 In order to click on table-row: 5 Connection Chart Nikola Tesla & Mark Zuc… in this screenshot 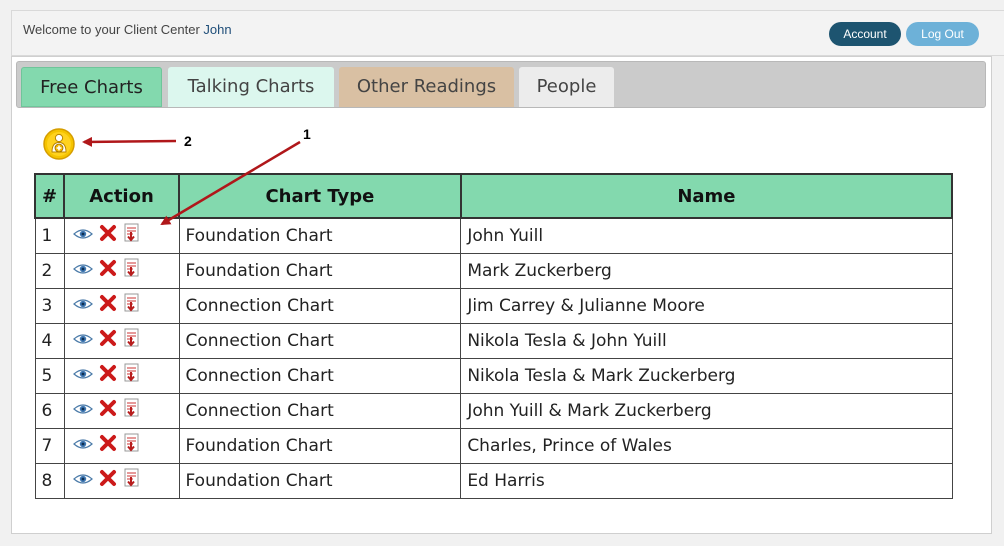, I will do `click(493, 375)`.